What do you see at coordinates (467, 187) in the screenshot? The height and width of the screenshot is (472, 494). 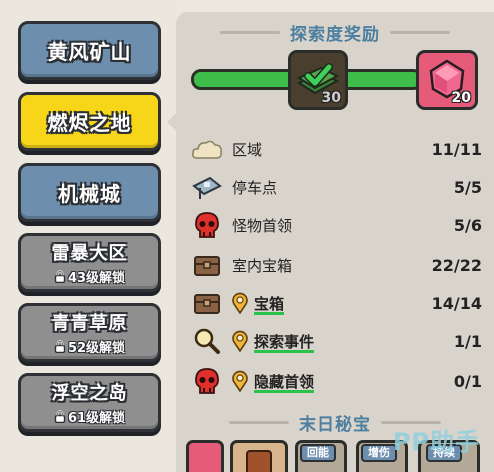 I see `stat-value: 5/5` at bounding box center [467, 187].